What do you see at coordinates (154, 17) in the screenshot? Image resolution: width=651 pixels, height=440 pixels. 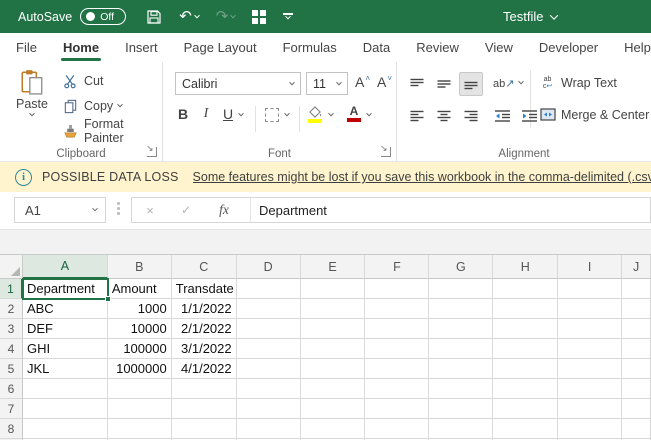 I see `save-button` at bounding box center [154, 17].